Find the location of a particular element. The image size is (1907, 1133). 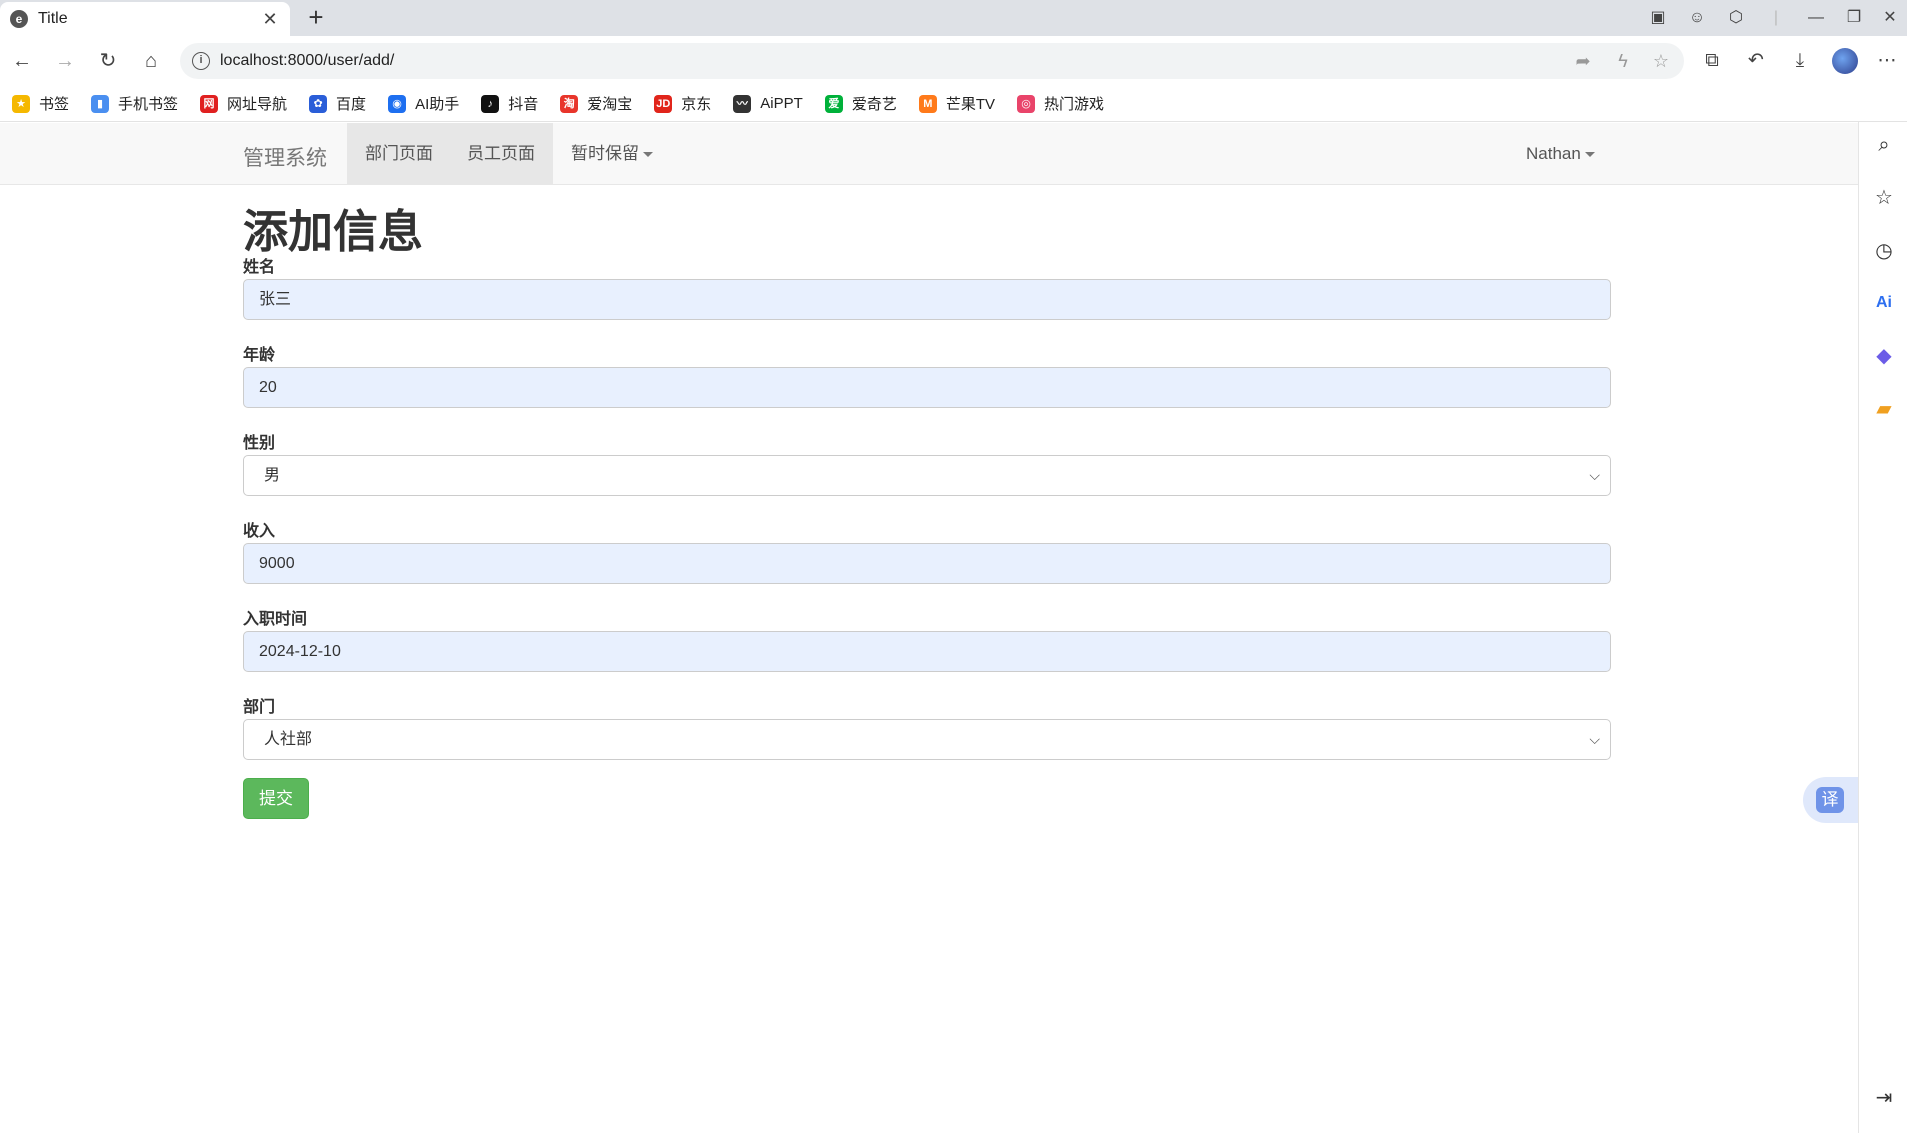

ai-icon: Ai is located at coordinates (1884, 303).